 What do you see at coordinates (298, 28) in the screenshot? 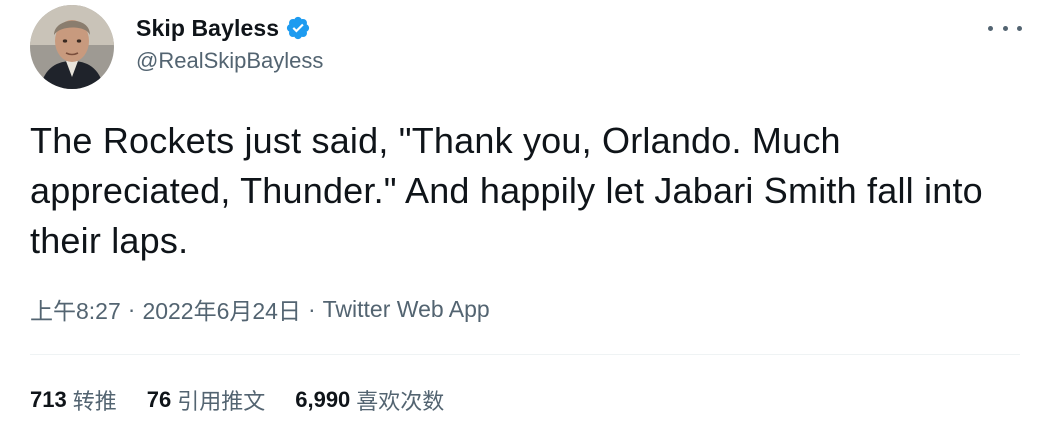
I see `verified-badge-icon` at bounding box center [298, 28].